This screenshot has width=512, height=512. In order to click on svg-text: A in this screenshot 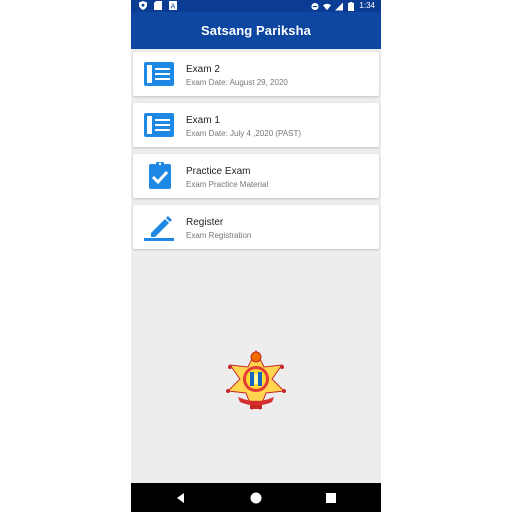, I will do `click(173, 7)`.